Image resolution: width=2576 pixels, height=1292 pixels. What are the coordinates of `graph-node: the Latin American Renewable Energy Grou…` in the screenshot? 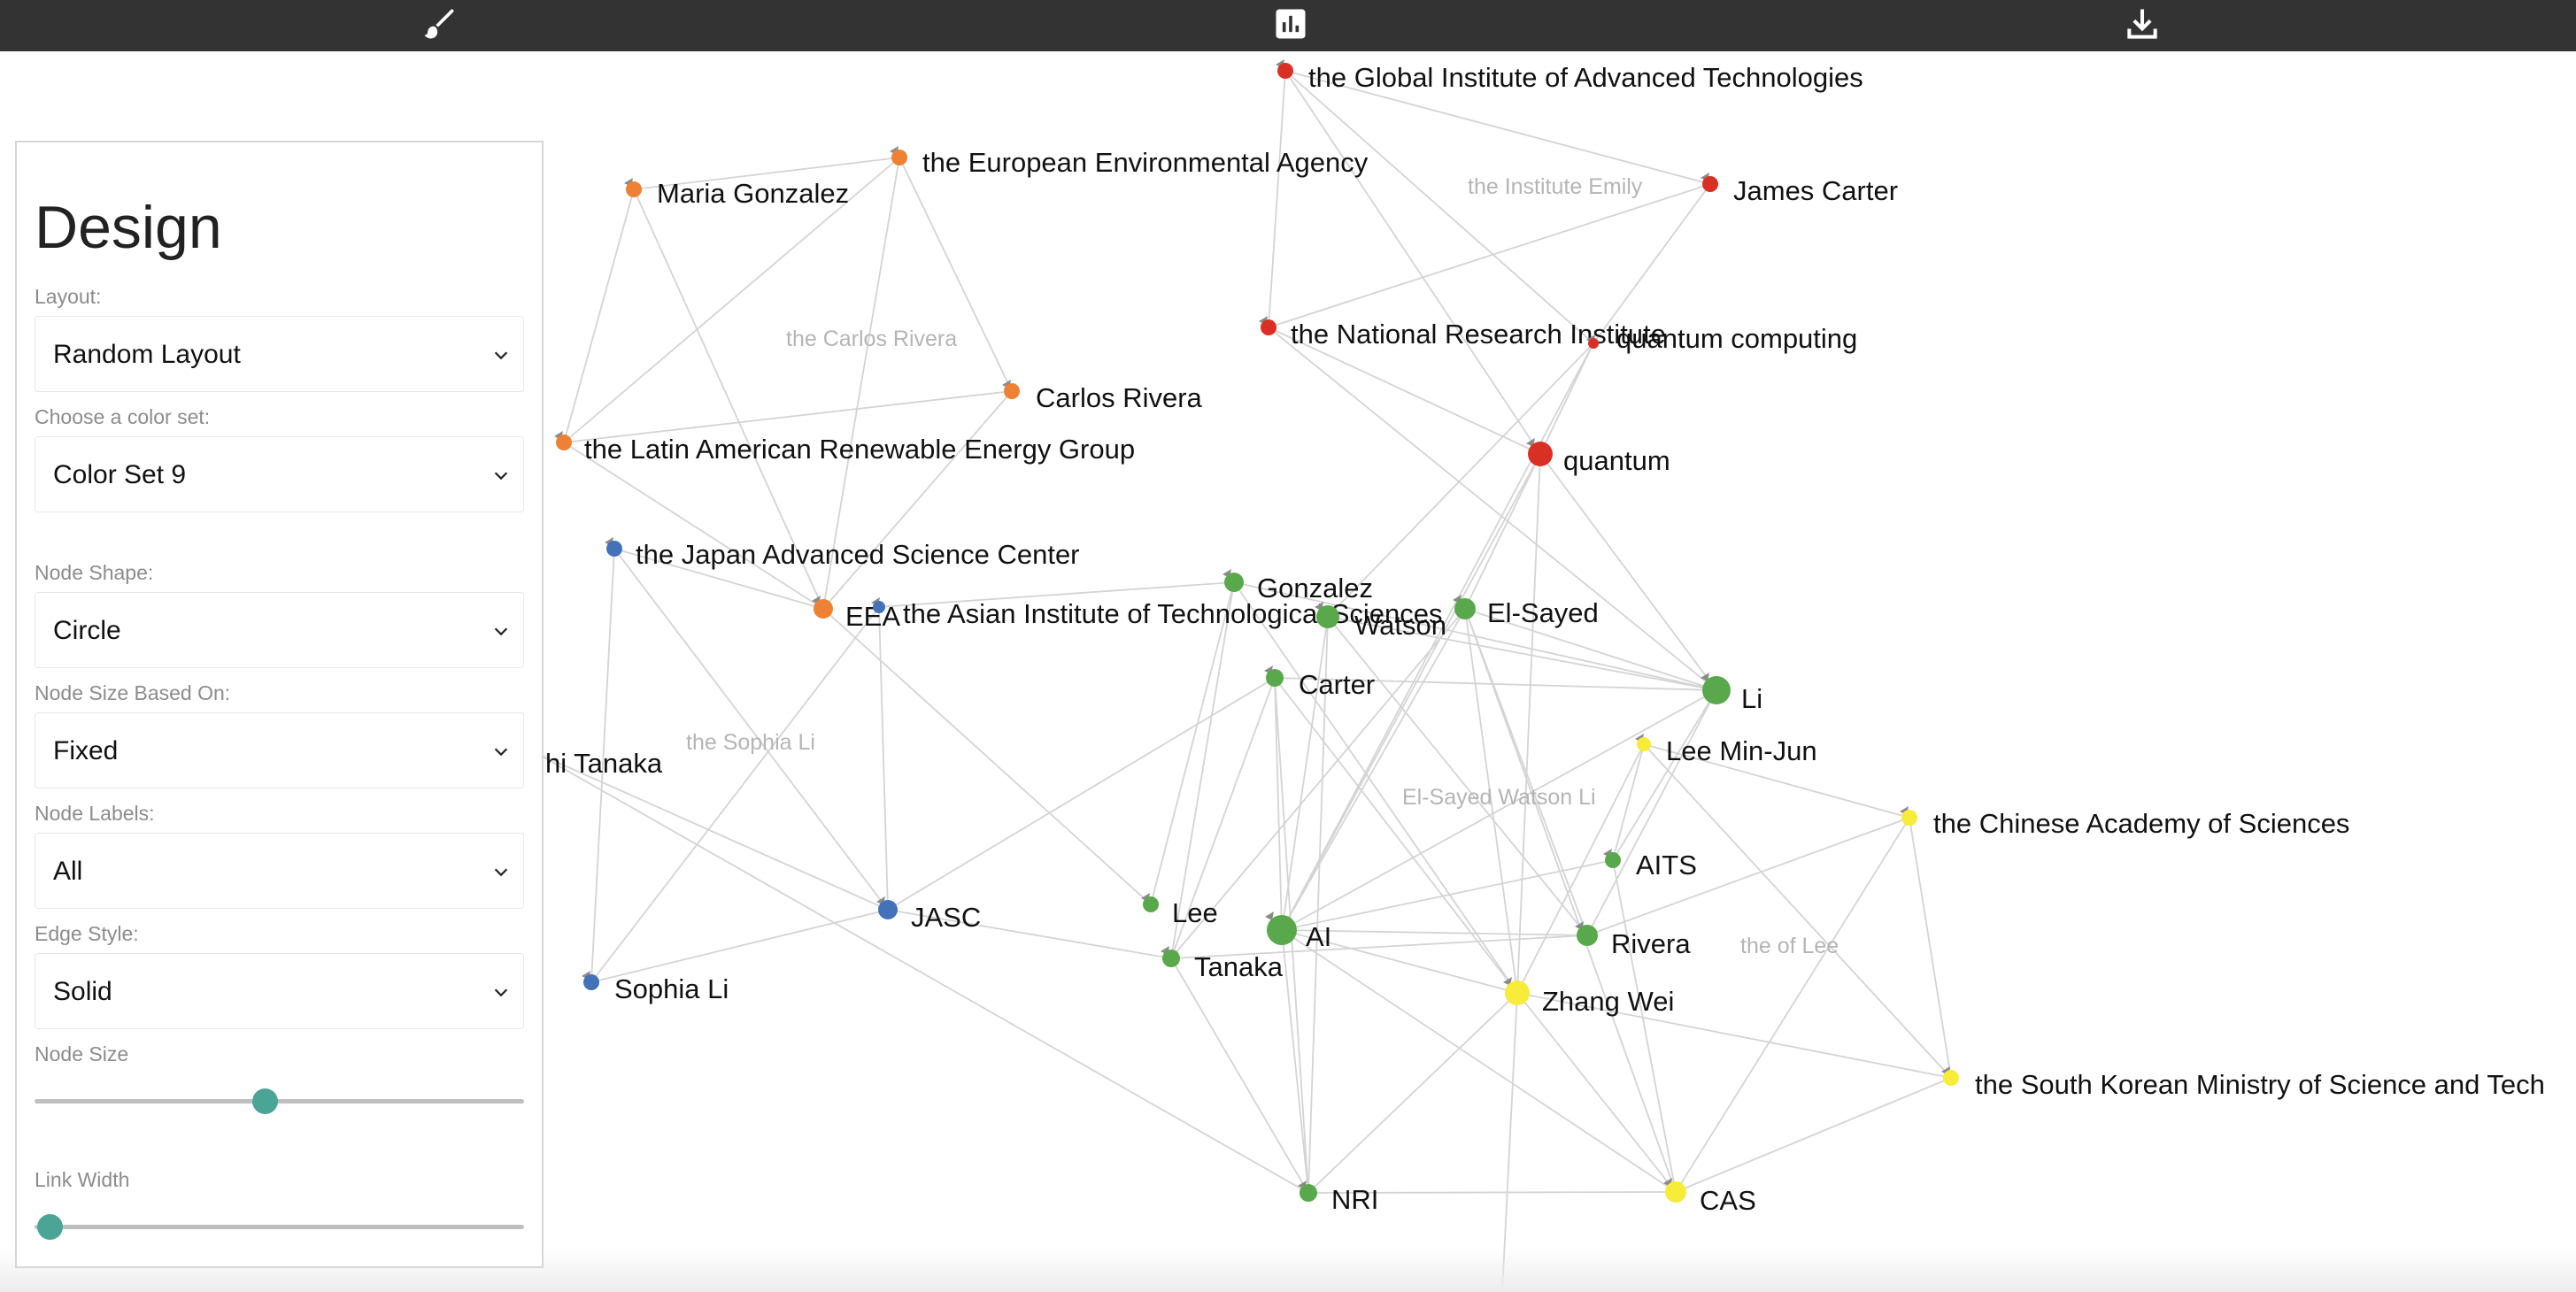 It's located at (844, 448).